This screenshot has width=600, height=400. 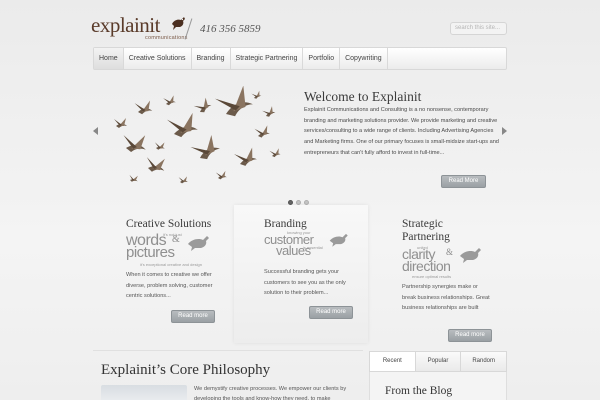 What do you see at coordinates (211, 58) in the screenshot?
I see `nav-item-branding: Branding` at bounding box center [211, 58].